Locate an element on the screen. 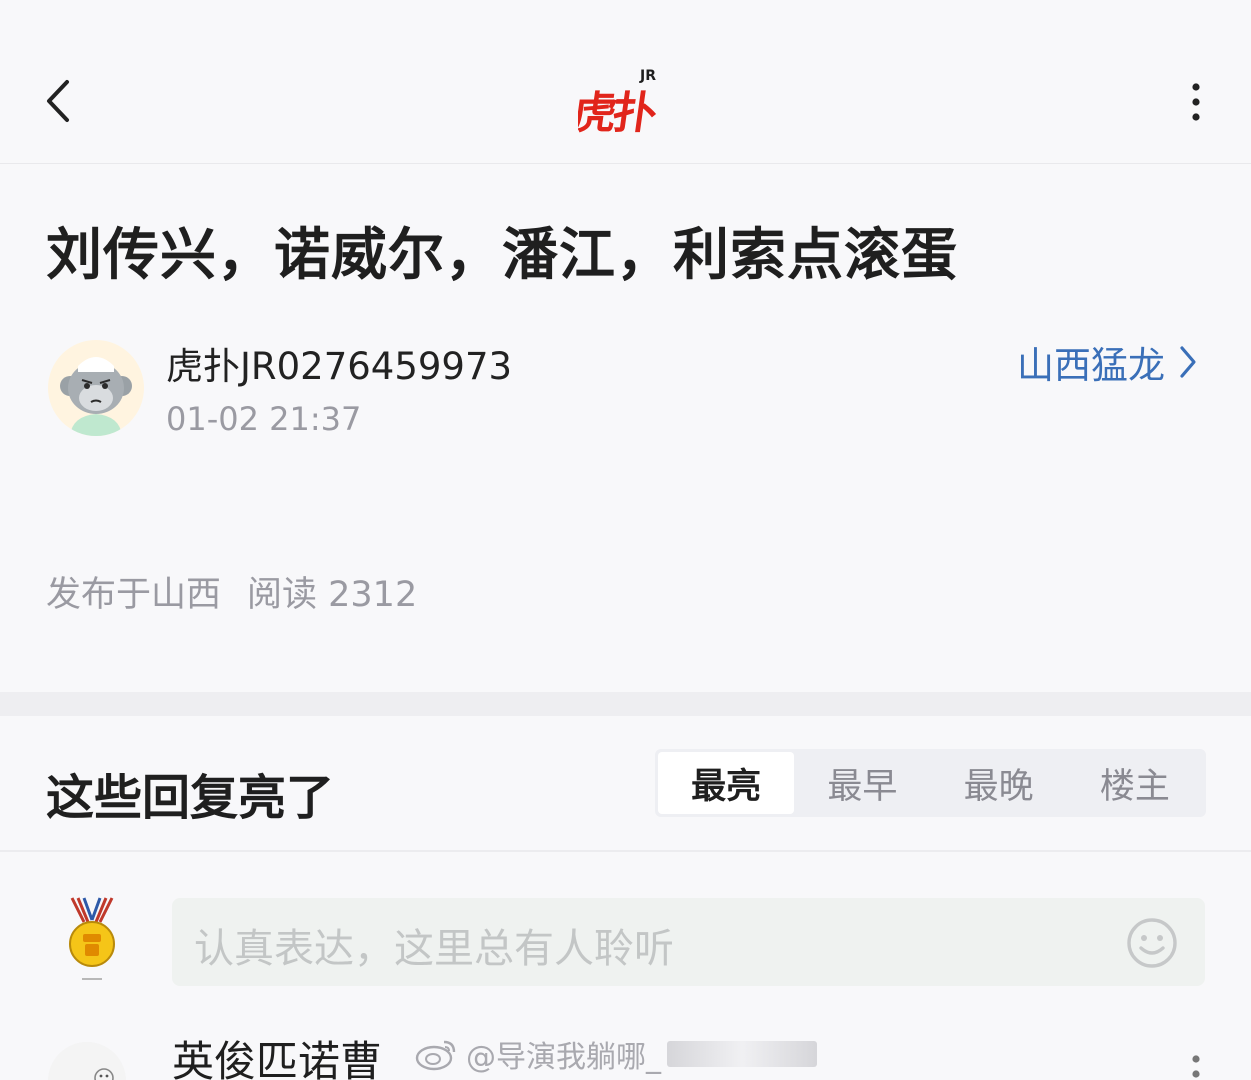  chevron-left-icon is located at coordinates (58, 101).